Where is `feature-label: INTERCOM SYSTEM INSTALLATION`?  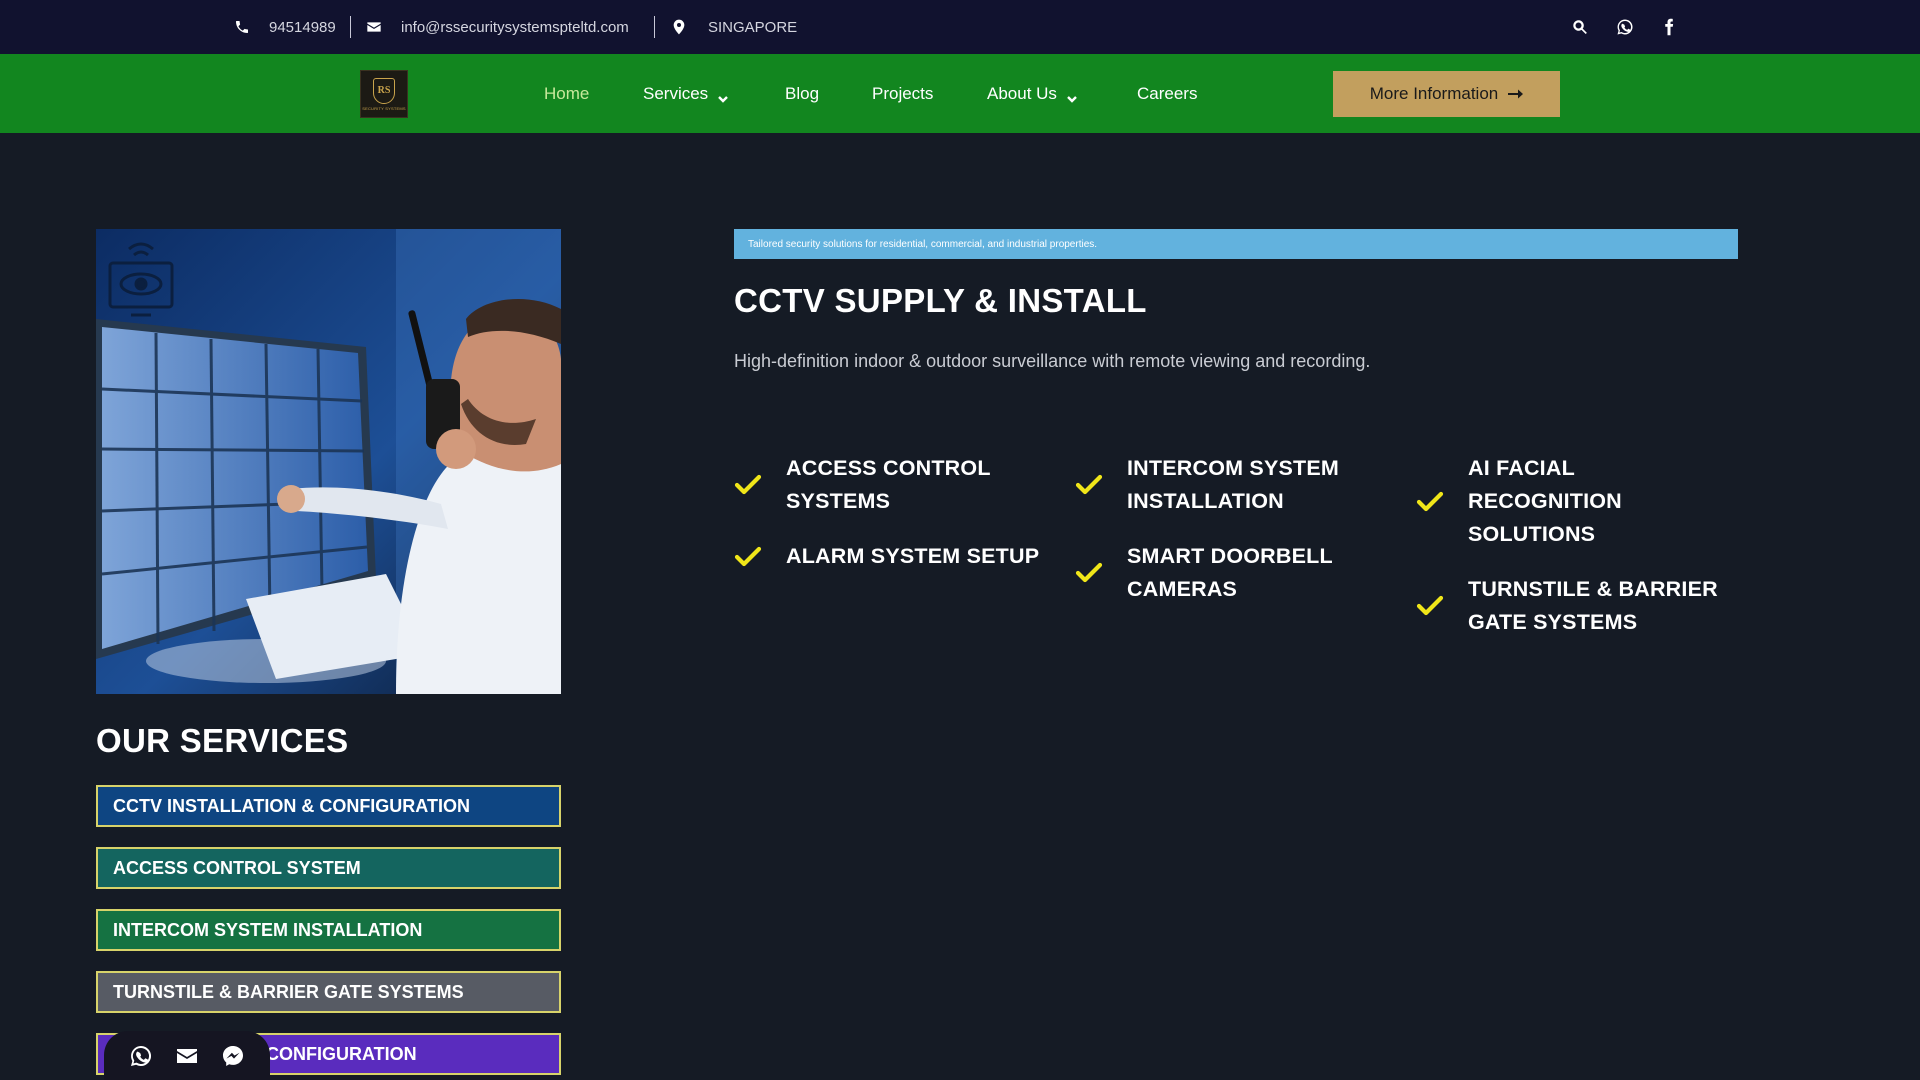 feature-label: INTERCOM SYSTEM INSTALLATION is located at coordinates (1233, 485).